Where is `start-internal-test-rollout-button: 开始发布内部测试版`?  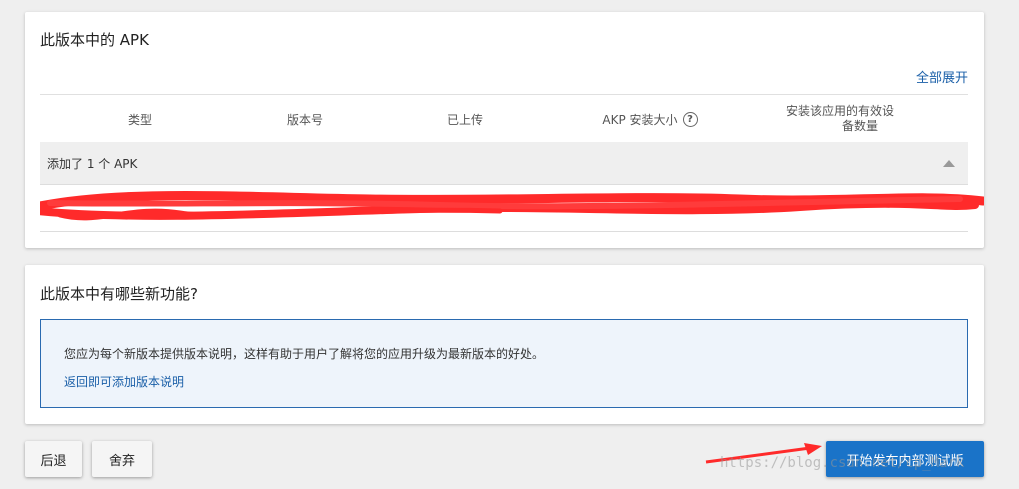 start-internal-test-rollout-button: 开始发布内部测试版 is located at coordinates (905, 459).